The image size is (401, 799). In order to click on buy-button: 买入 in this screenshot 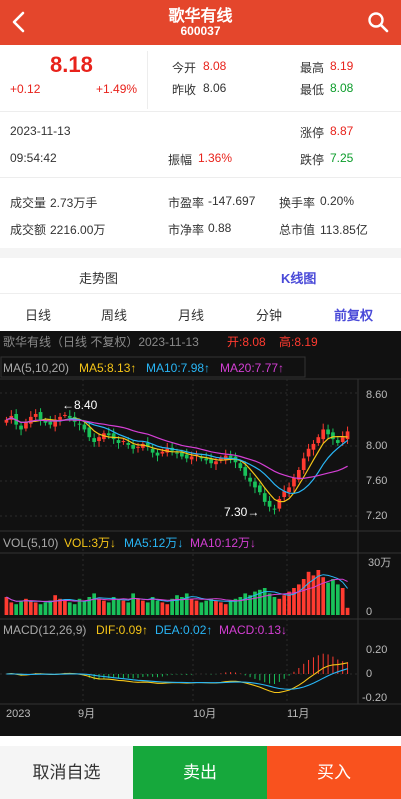, I will do `click(334, 772)`.